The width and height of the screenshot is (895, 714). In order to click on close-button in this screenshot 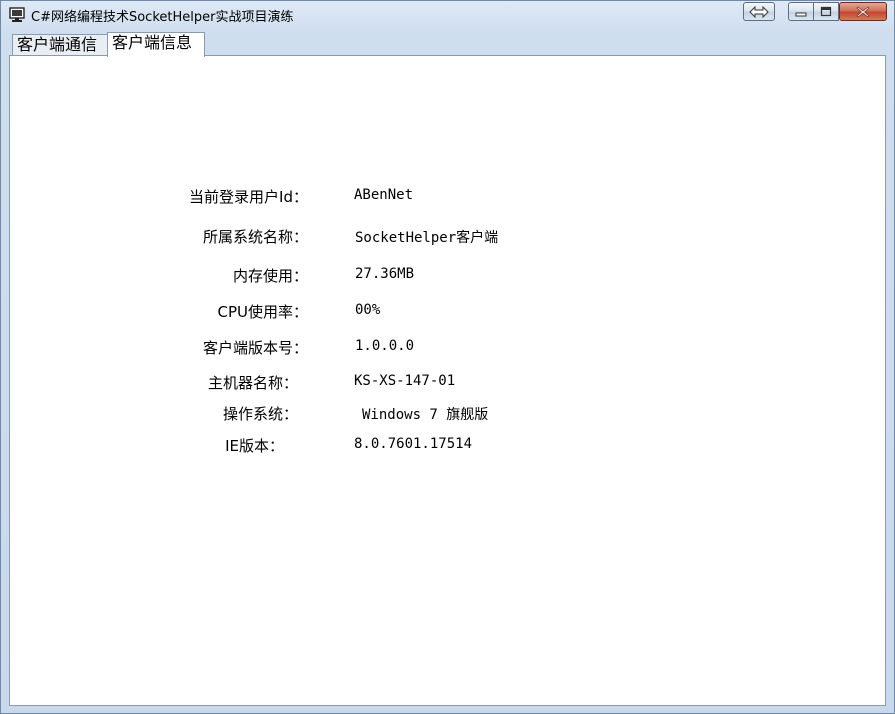, I will do `click(863, 11)`.